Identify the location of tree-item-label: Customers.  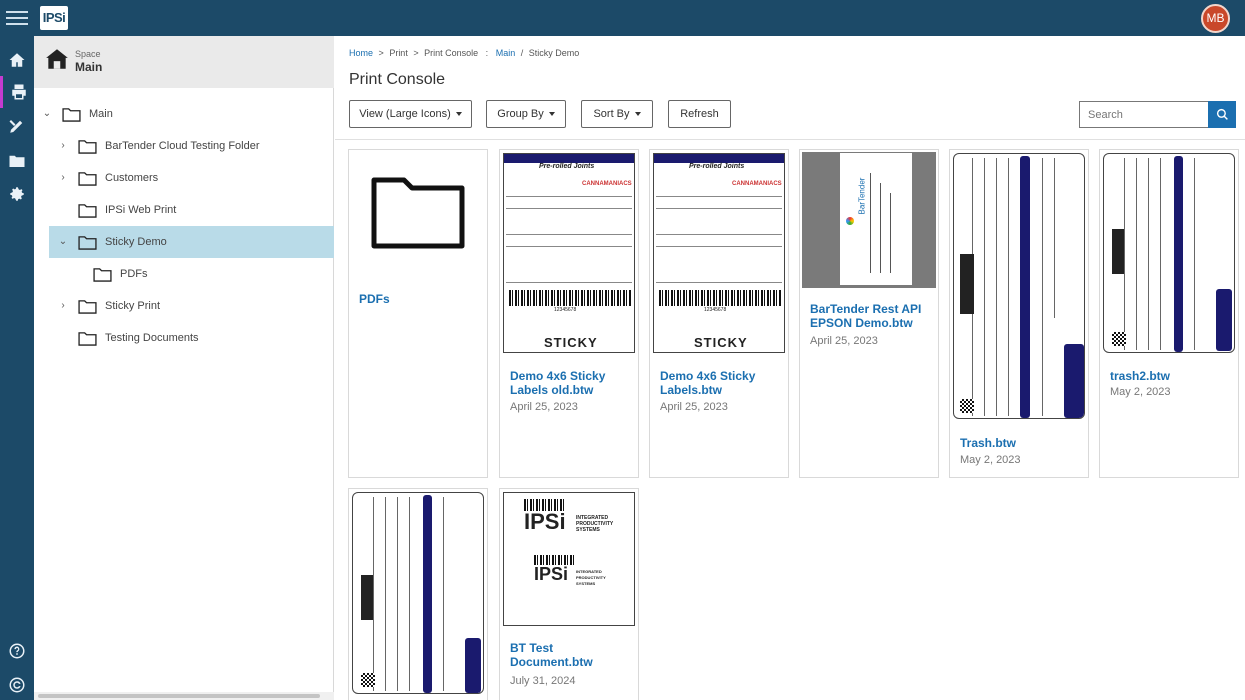
(132, 178).